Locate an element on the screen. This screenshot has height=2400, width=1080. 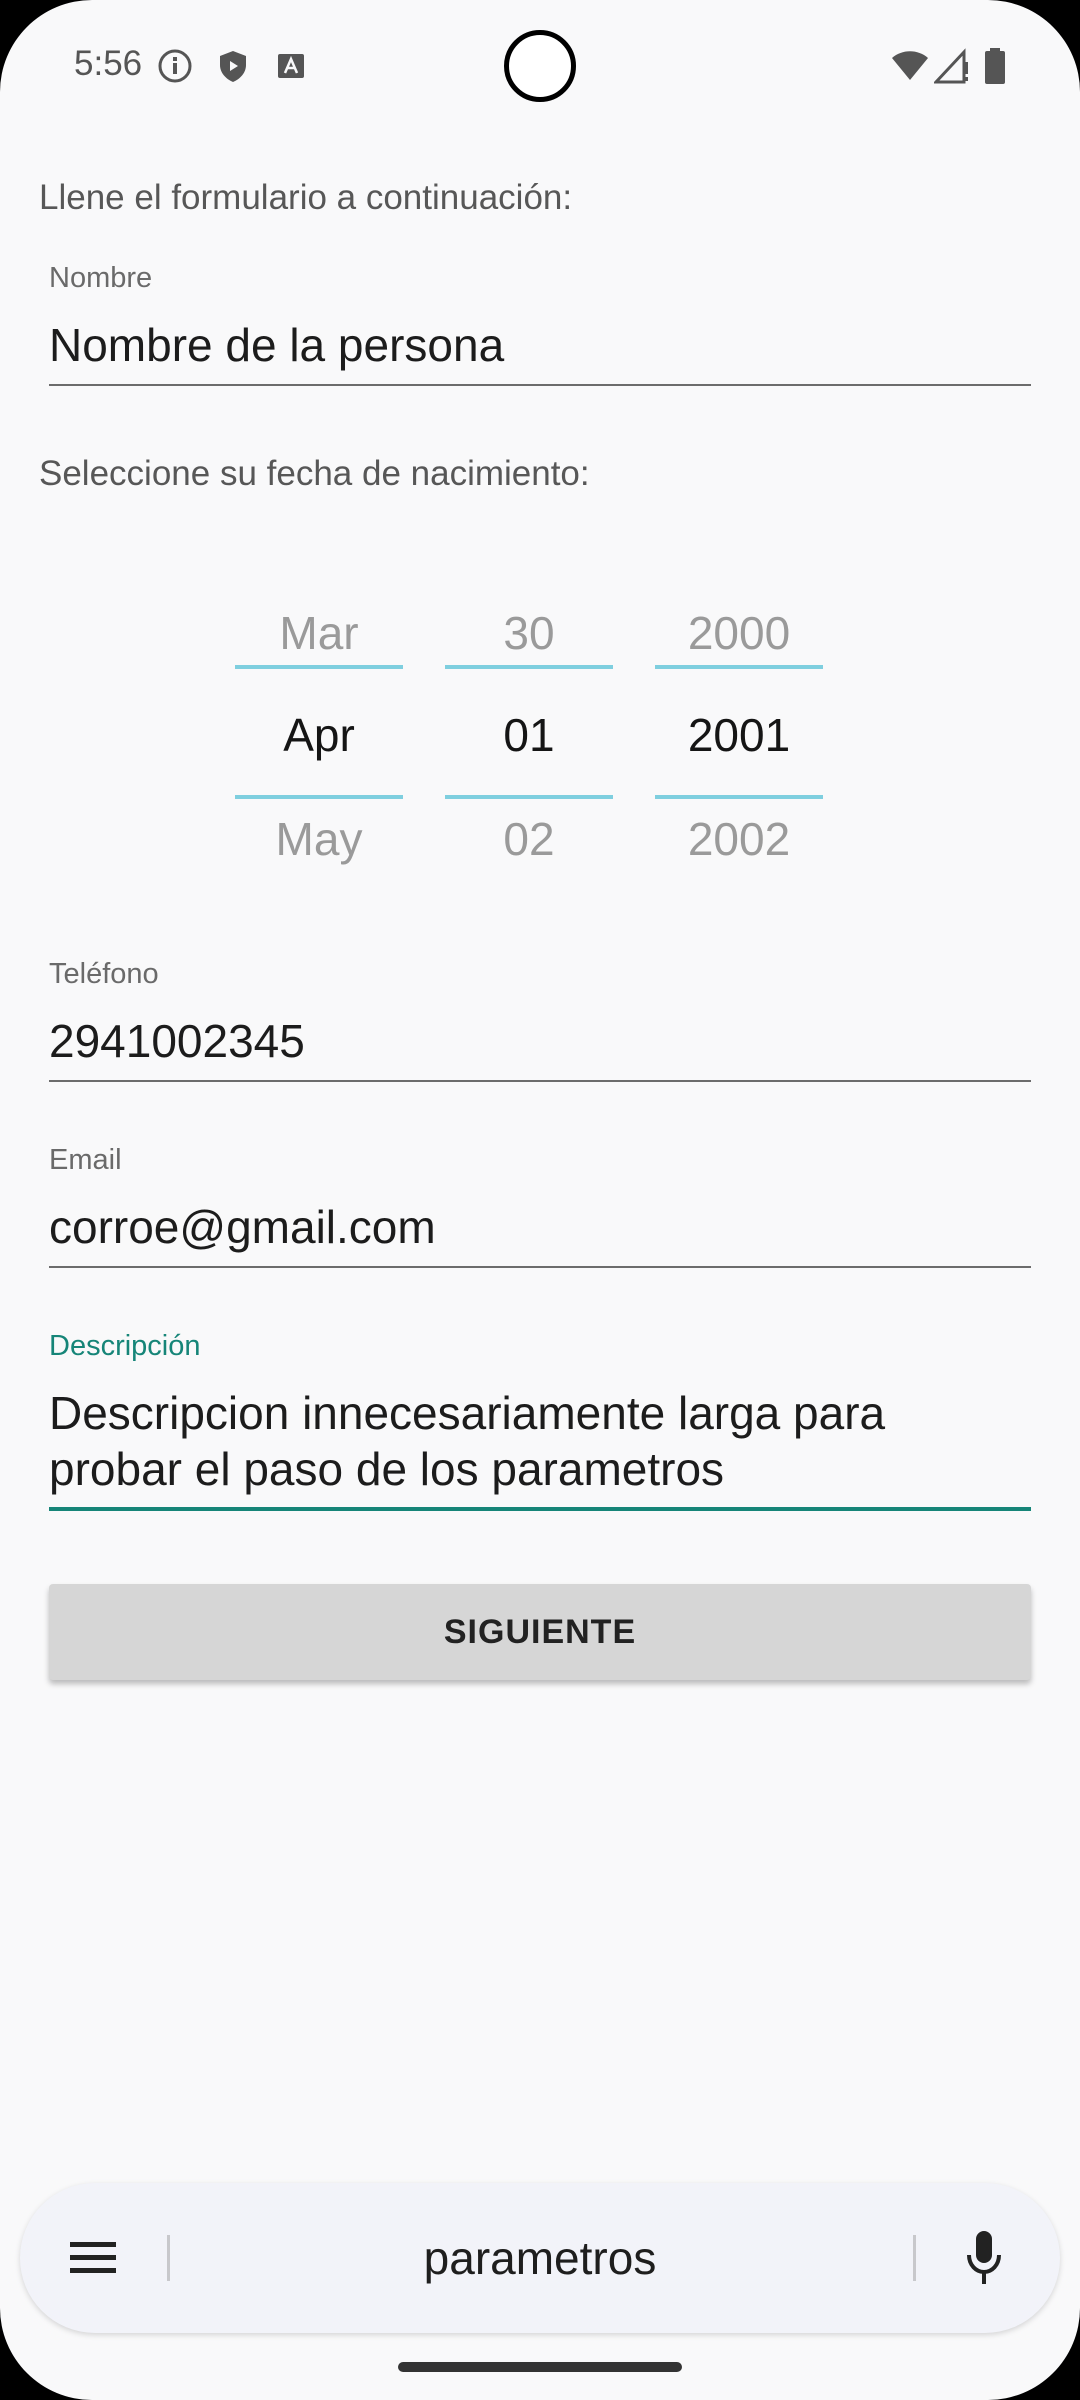
email-field-underline is located at coordinates (540, 1267).